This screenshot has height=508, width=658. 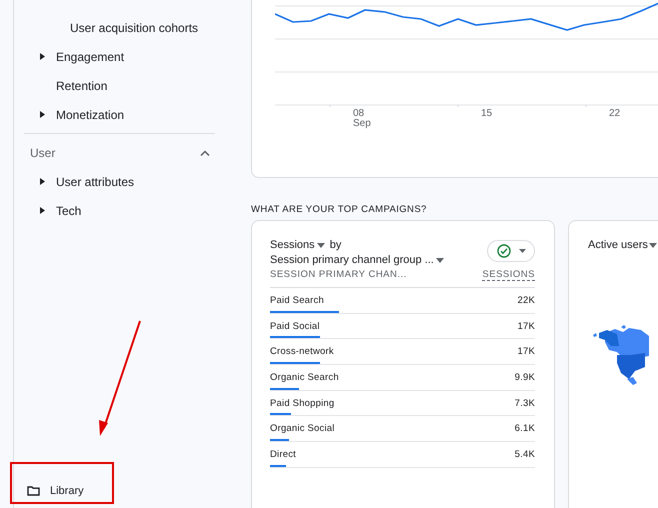 I want to click on check-circle-icon, so click(x=503, y=251).